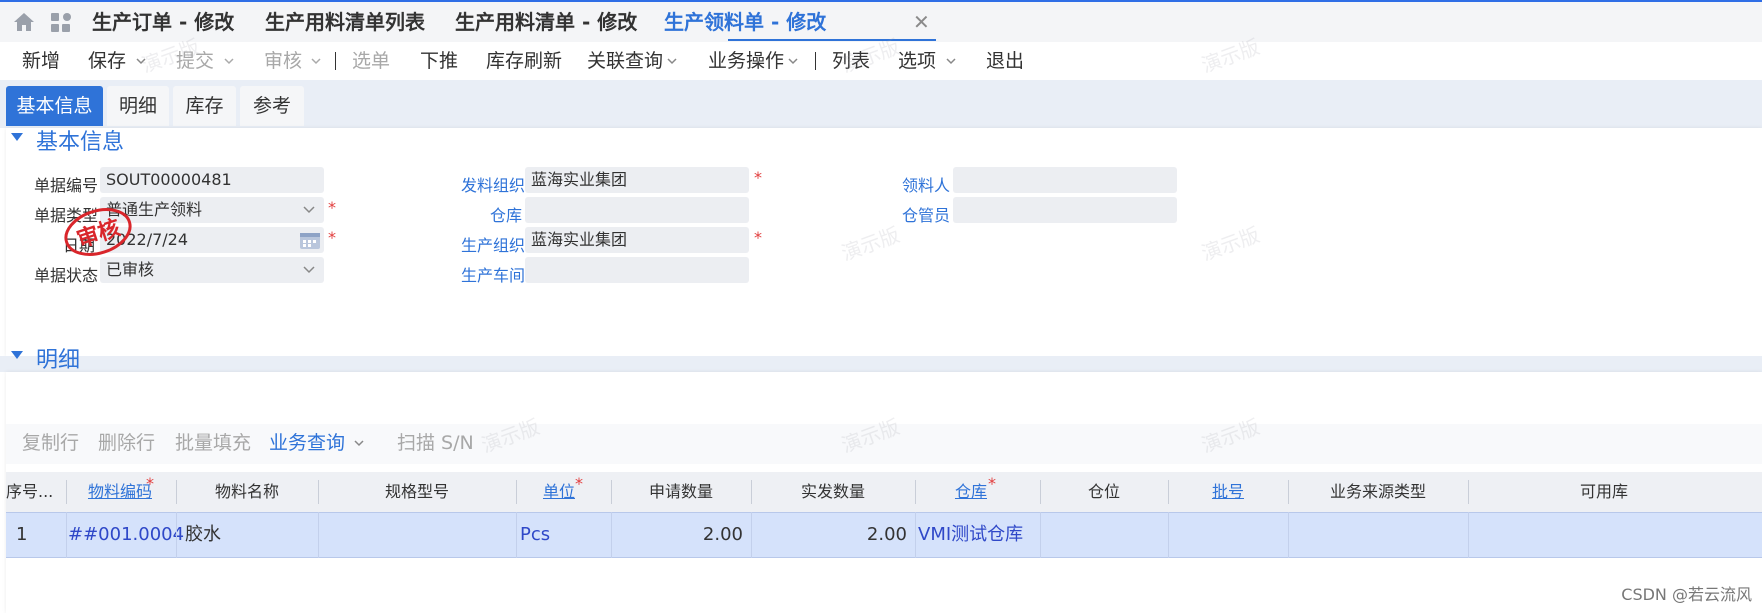 This screenshot has height=613, width=1762. What do you see at coordinates (66, 275) in the screenshot?
I see `status-label: 单据状态` at bounding box center [66, 275].